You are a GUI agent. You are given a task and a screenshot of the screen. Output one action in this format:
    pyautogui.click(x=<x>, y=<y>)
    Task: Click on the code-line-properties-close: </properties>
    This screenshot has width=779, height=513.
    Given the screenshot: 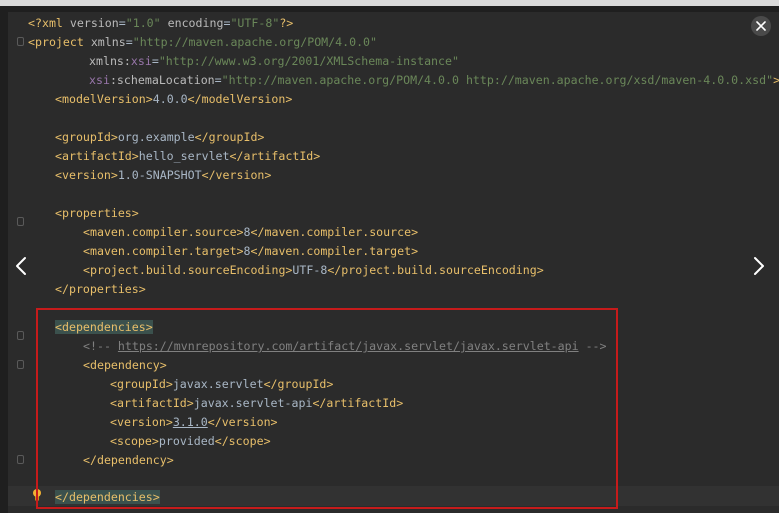 What is the action you would take?
    pyautogui.click(x=100, y=289)
    